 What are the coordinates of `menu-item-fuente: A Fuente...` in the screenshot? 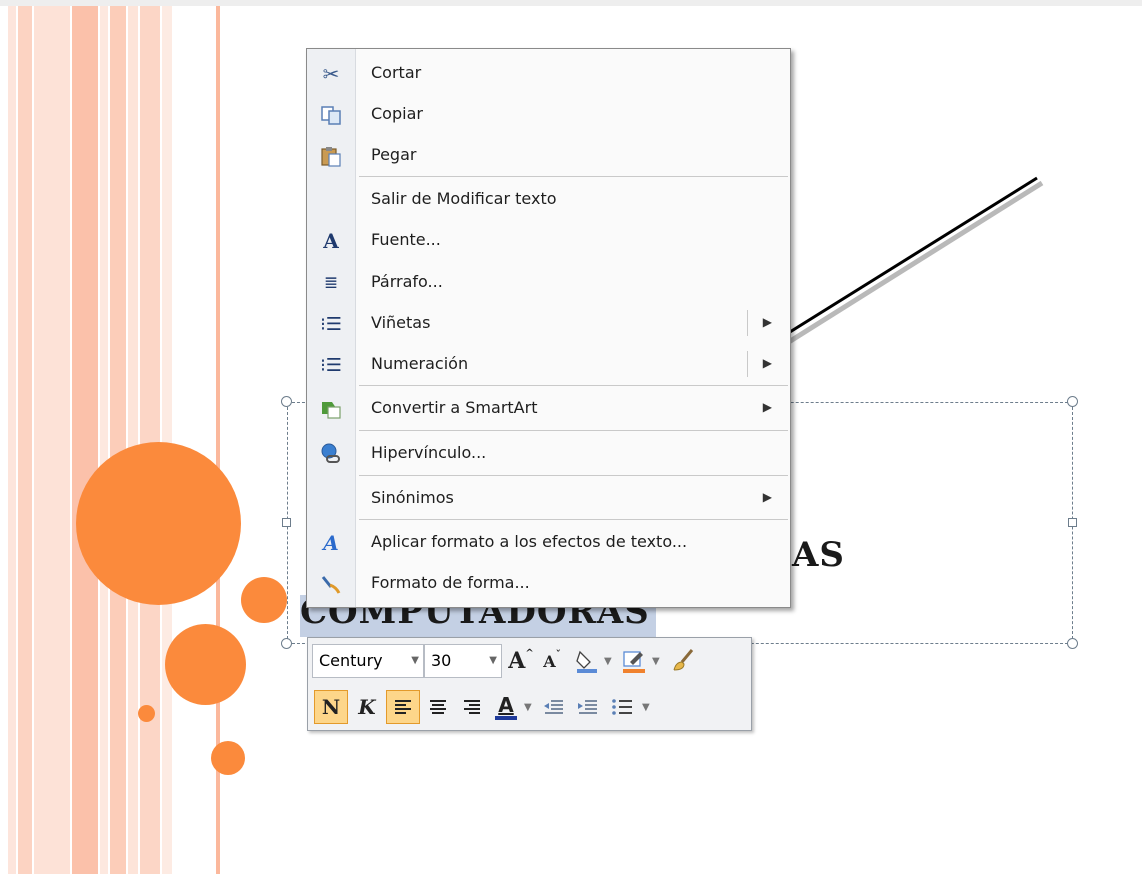 It's located at (548, 240).